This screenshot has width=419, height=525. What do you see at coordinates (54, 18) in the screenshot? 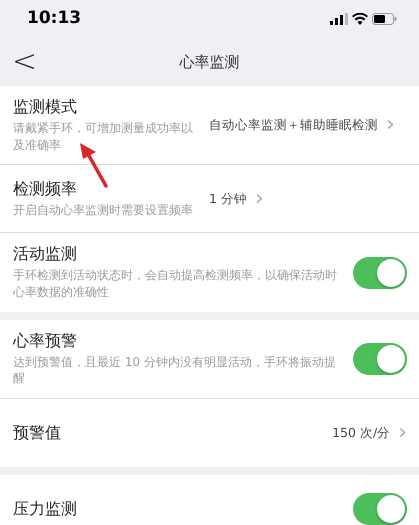
I see `status-time: 10:13` at bounding box center [54, 18].